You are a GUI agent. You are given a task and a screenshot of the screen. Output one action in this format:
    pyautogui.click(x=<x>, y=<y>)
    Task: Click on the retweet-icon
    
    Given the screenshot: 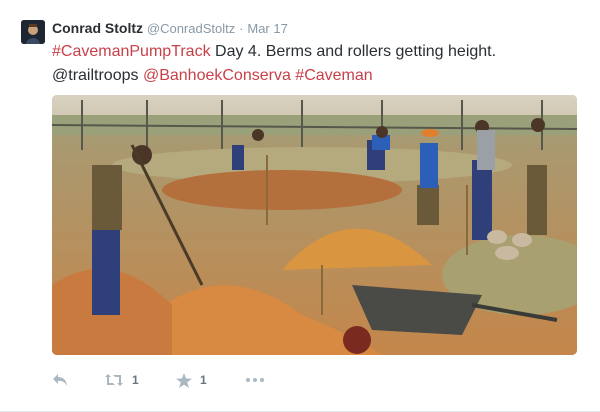 What is the action you would take?
    pyautogui.click(x=114, y=380)
    